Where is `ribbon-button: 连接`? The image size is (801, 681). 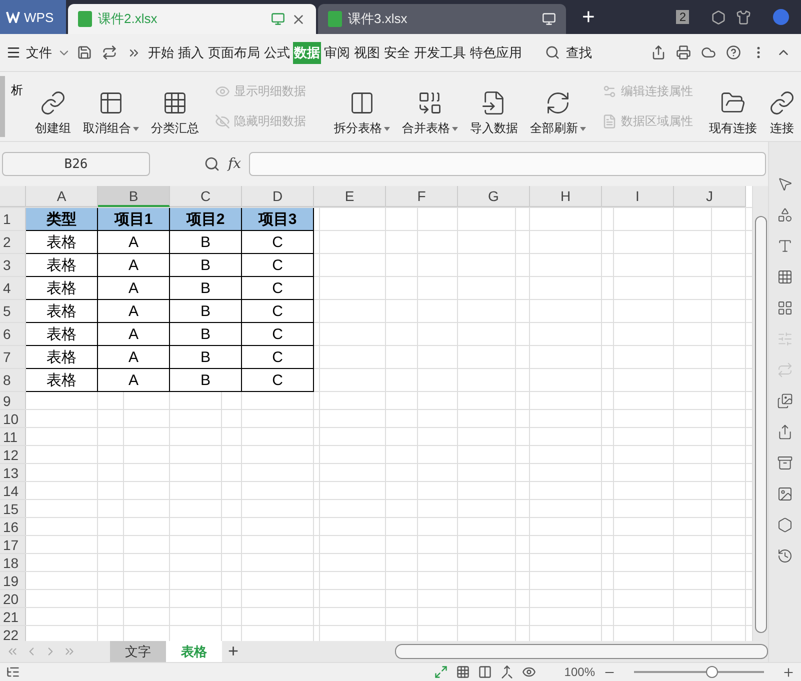 ribbon-button: 连接 is located at coordinates (782, 106).